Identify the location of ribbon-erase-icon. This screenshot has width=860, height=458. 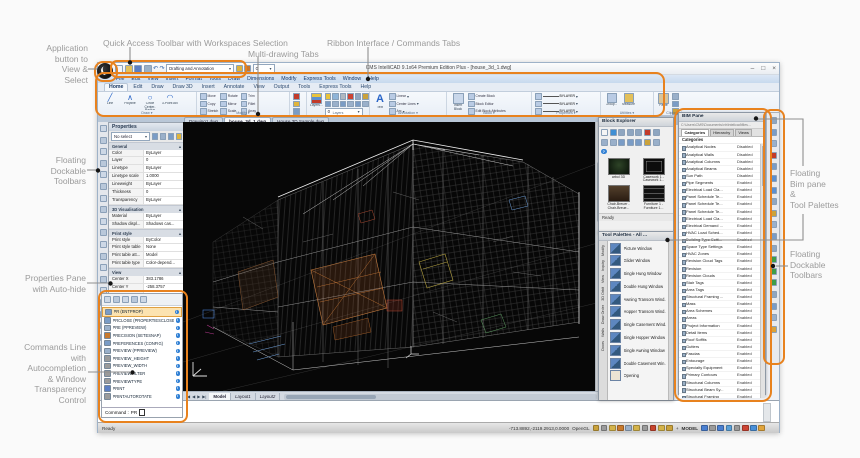
(296, 103).